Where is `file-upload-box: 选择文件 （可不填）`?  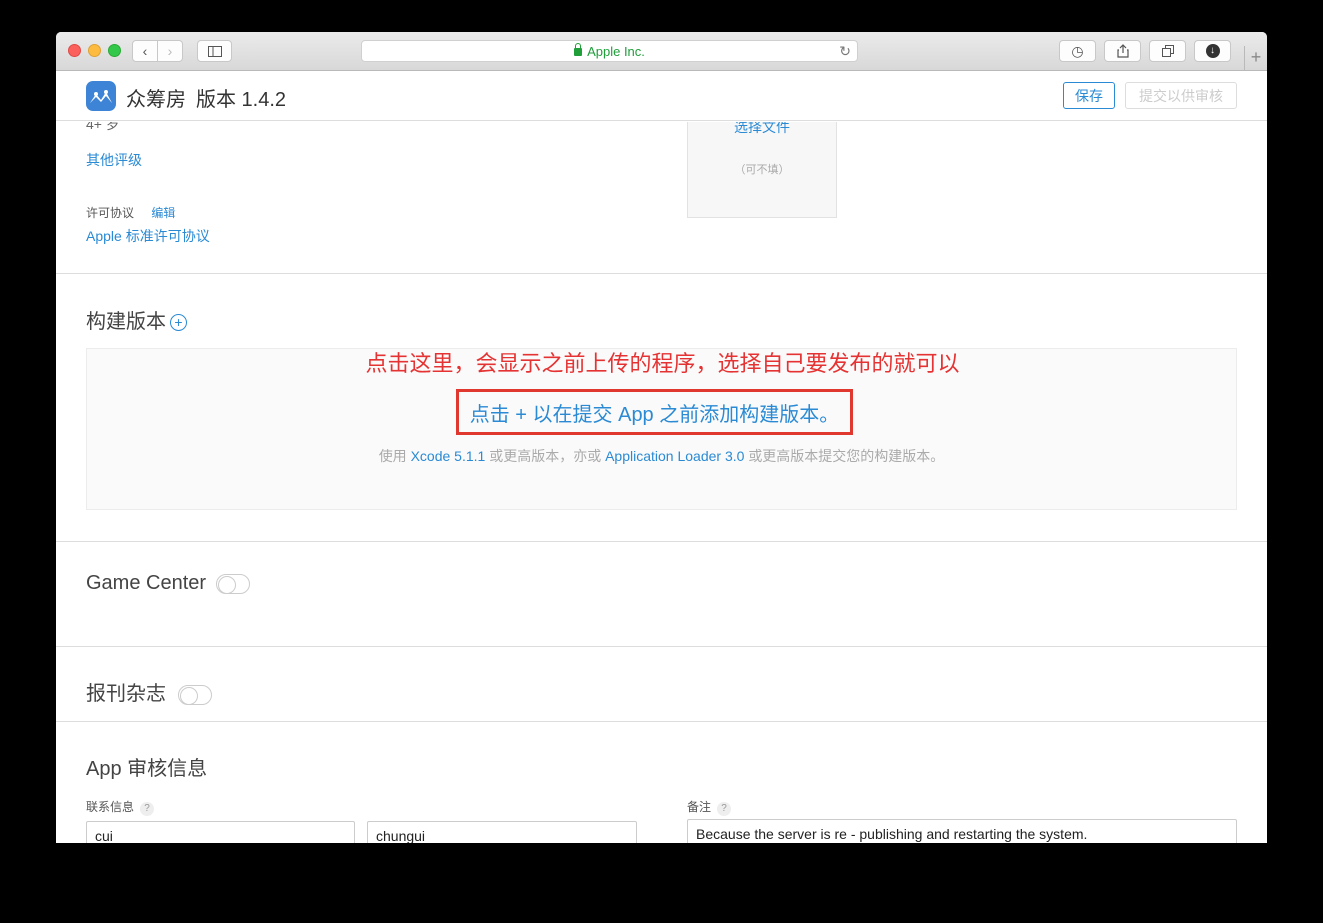
file-upload-box: 选择文件 （可不填） is located at coordinates (762, 170).